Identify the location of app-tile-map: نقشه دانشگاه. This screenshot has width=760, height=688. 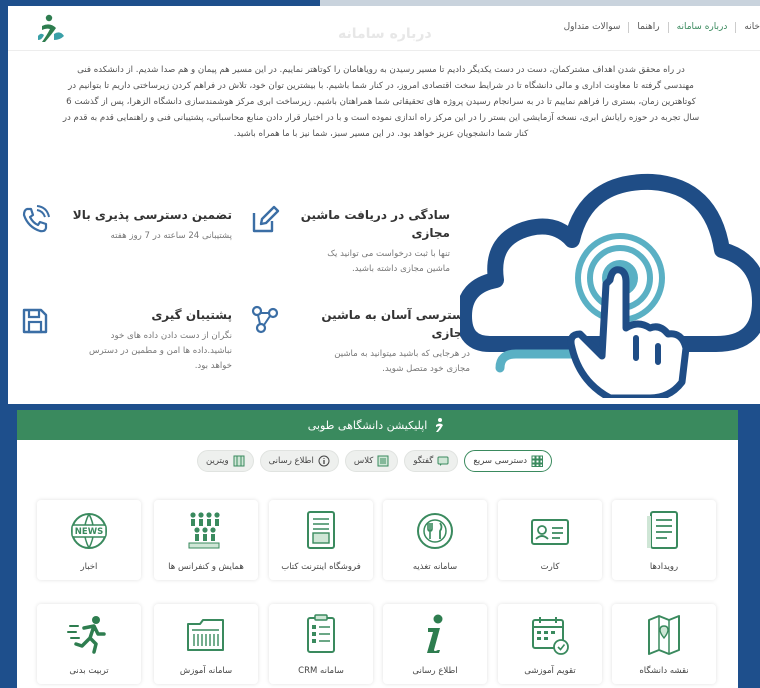
(664, 644).